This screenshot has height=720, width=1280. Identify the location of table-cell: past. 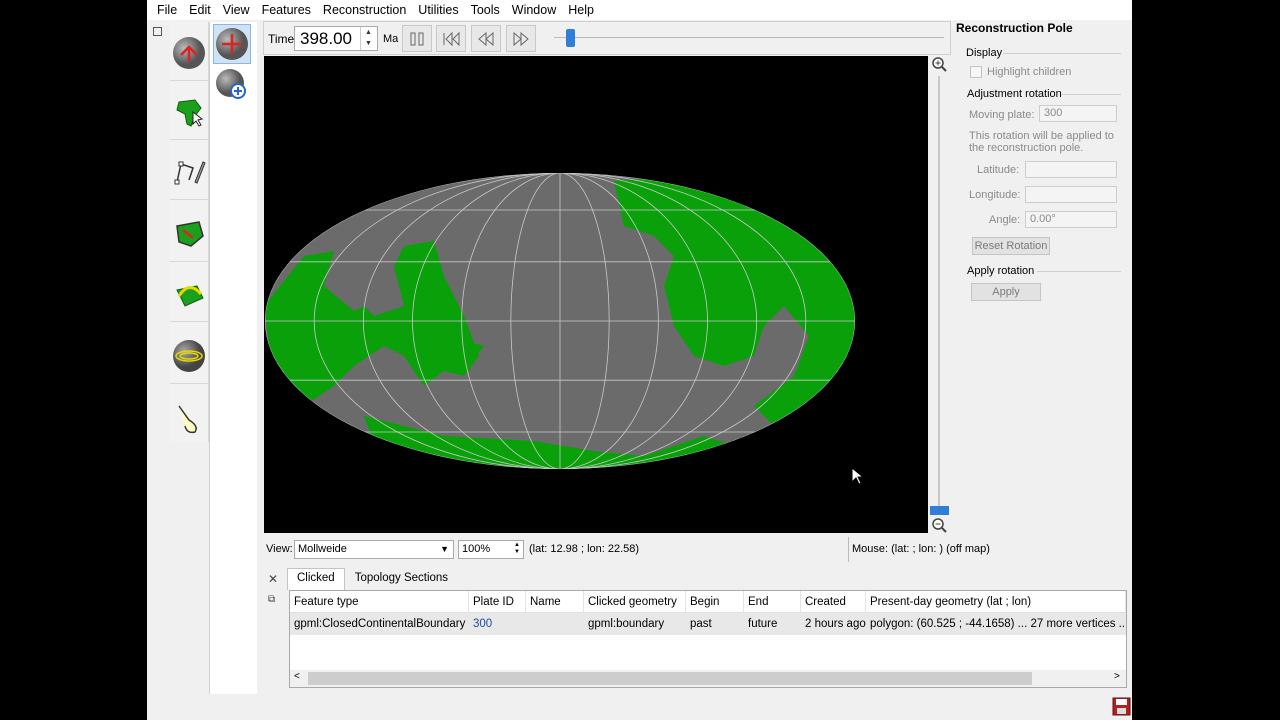
(701, 624).